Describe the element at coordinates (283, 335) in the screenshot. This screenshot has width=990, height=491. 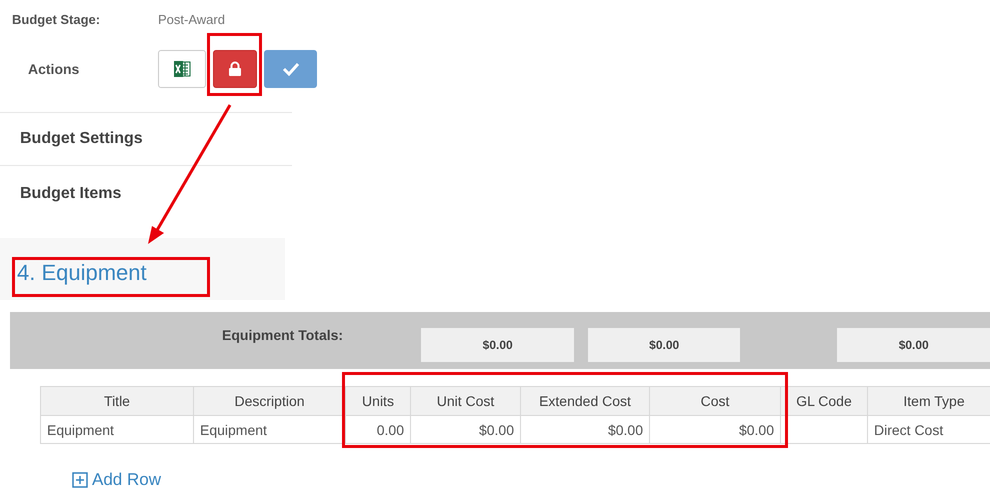
I see `totals-label: Equipment Totals:` at that location.